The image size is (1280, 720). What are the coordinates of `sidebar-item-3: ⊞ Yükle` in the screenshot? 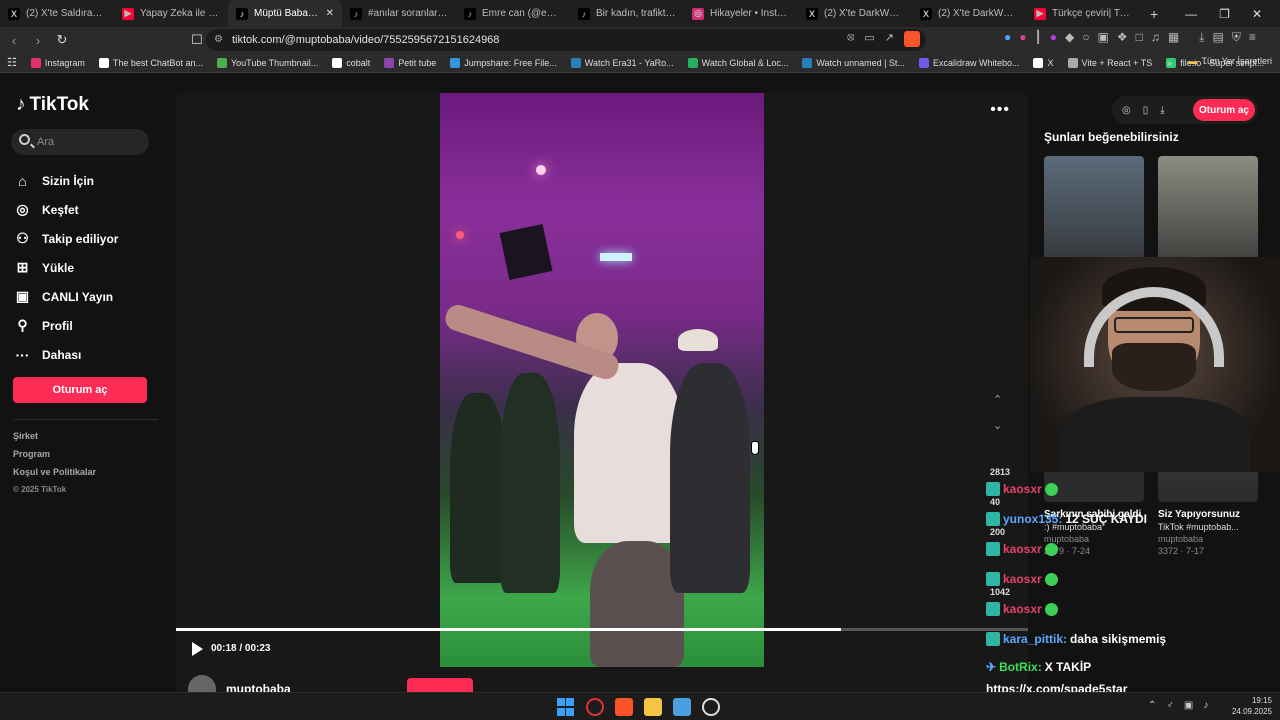 It's located at (66, 267).